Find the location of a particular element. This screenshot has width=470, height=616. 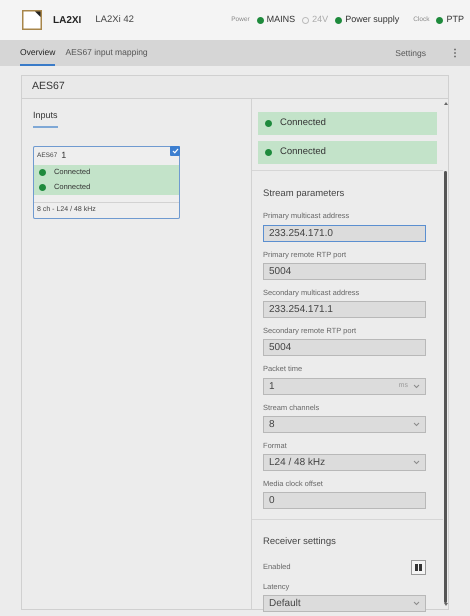

enabled-toggle is located at coordinates (418, 567).